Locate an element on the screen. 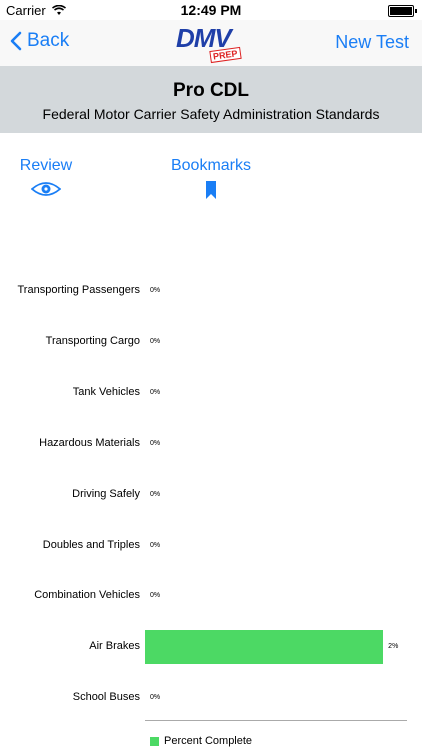 This screenshot has height=750, width=422. chart-row: Hazardous Materials 0% is located at coordinates (211, 444).